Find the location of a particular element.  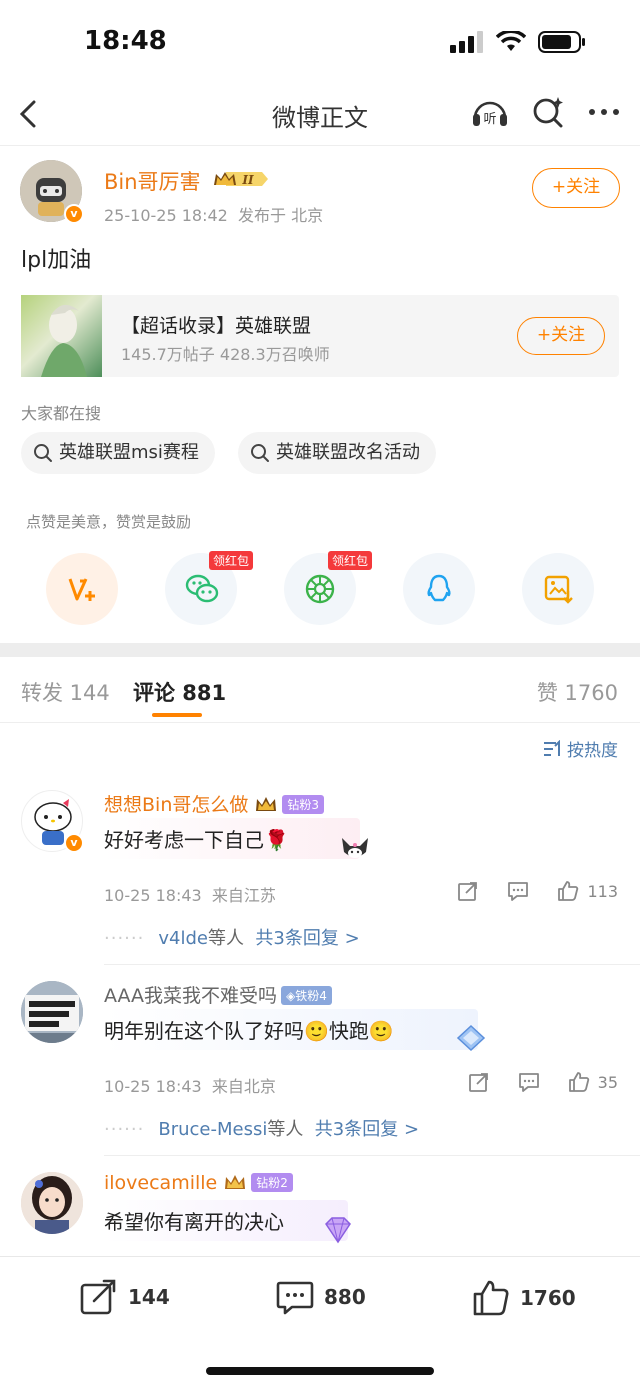

share-qq-button is located at coordinates (439, 589).